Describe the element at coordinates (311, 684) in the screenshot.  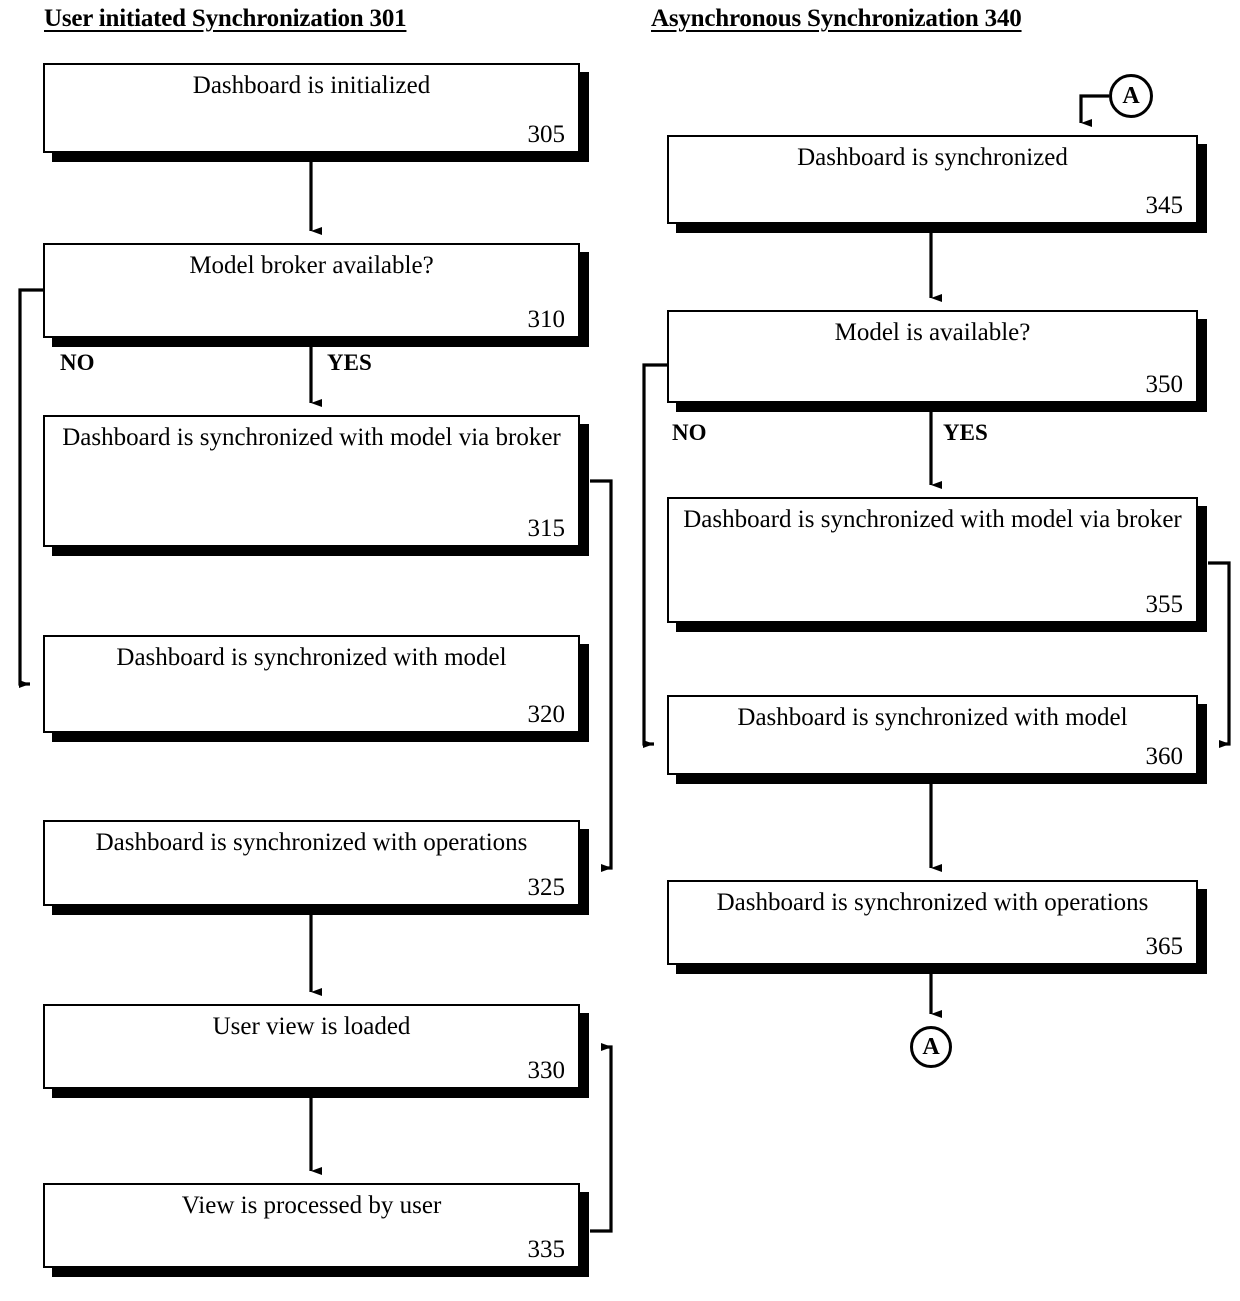
I see `step-box-320: Dashboard is synchronized with model 320` at that location.